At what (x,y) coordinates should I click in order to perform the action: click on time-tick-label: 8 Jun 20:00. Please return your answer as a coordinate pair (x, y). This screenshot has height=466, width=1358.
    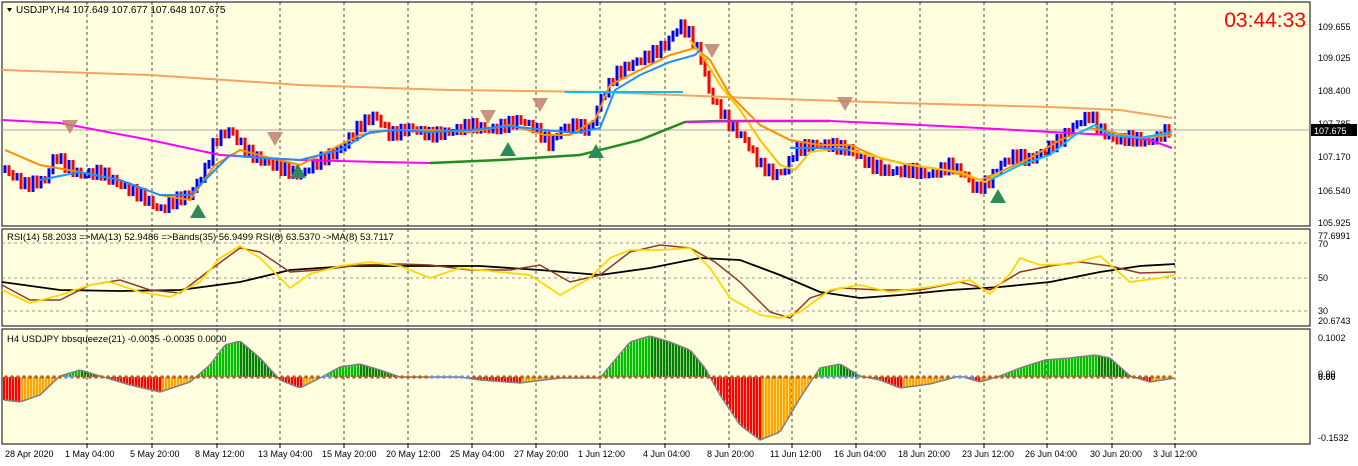
    Looking at the image, I should click on (730, 454).